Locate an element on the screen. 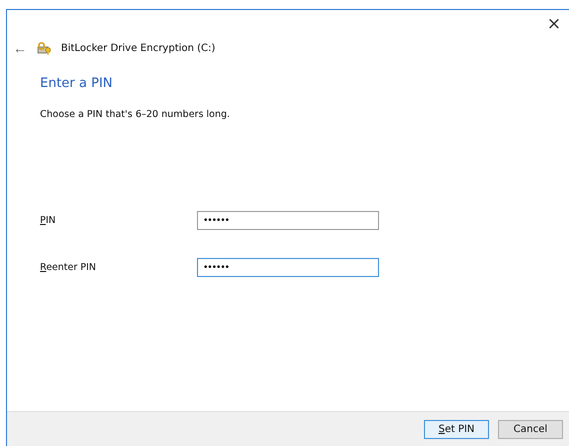 The height and width of the screenshot is (446, 569). drive-key-icon is located at coordinates (44, 48).